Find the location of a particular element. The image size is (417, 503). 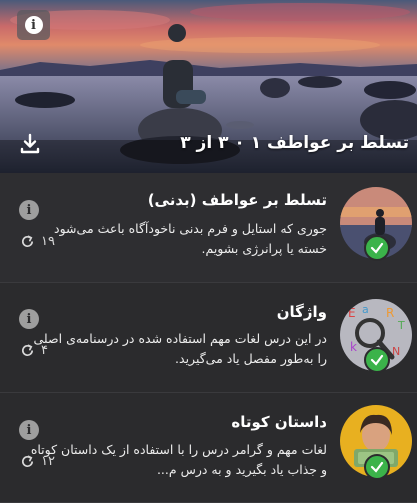

repeat-count: ۴ is located at coordinates (34, 350).